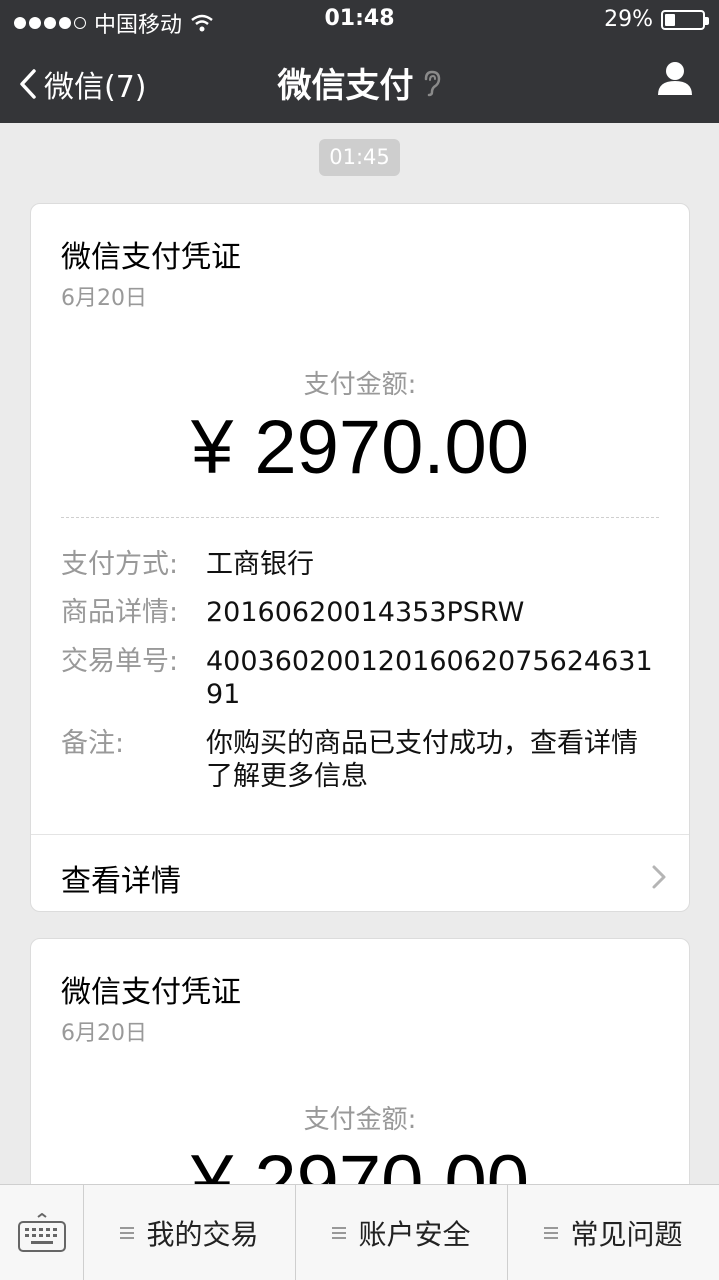 Image resolution: width=719 pixels, height=1280 pixels. Describe the element at coordinates (202, 1234) in the screenshot. I see `menu-label: 我的交易` at that location.